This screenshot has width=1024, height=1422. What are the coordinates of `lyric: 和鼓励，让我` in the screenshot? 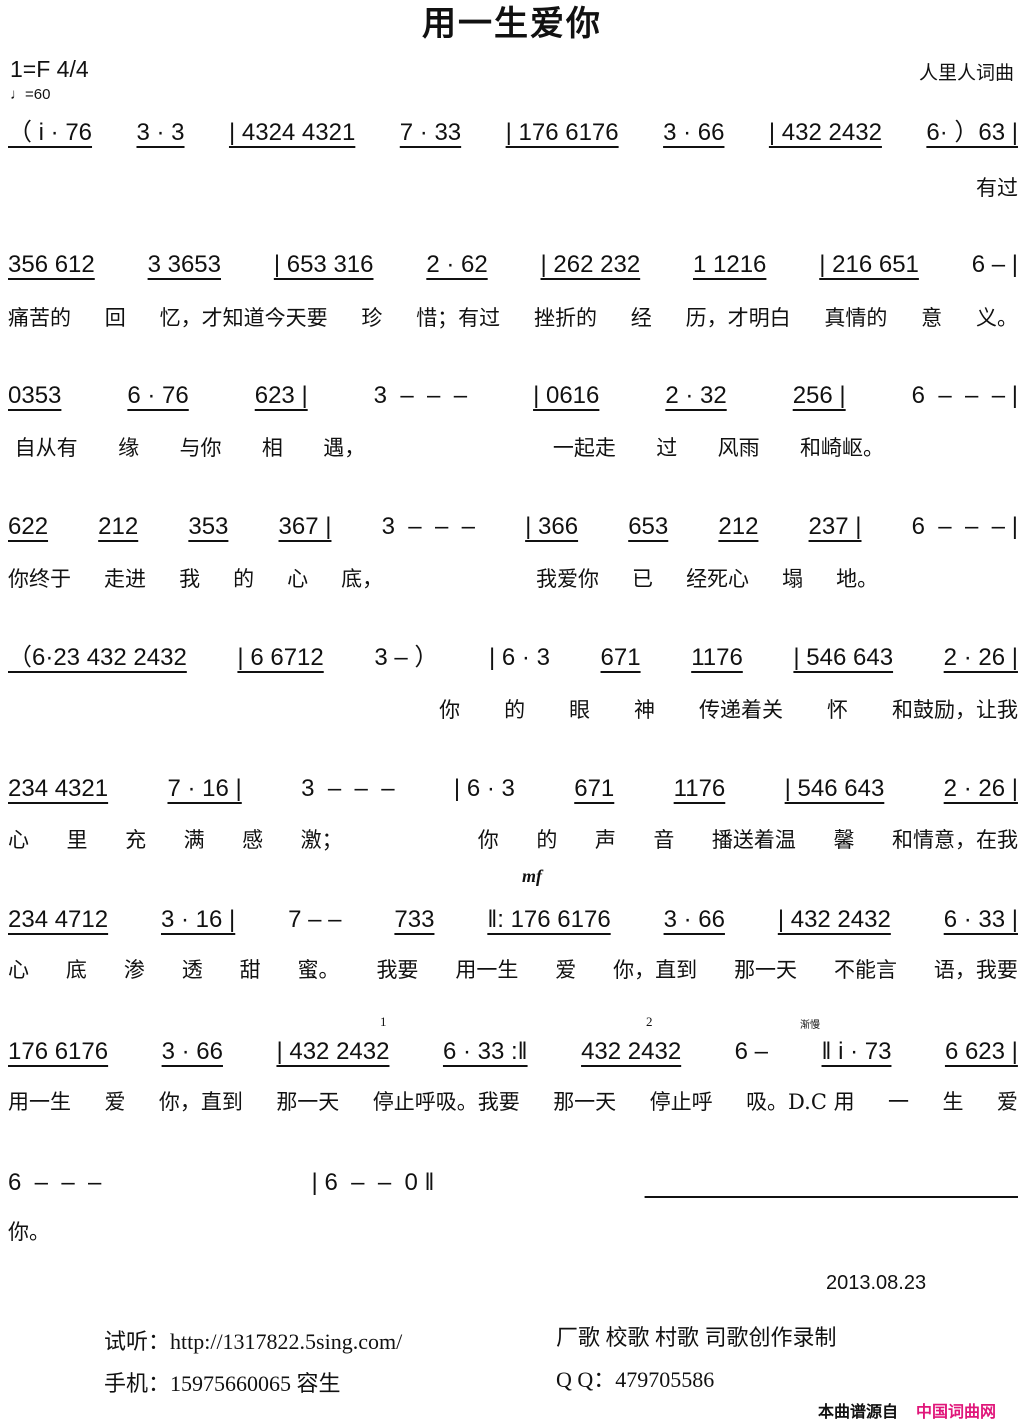 It's located at (954, 710).